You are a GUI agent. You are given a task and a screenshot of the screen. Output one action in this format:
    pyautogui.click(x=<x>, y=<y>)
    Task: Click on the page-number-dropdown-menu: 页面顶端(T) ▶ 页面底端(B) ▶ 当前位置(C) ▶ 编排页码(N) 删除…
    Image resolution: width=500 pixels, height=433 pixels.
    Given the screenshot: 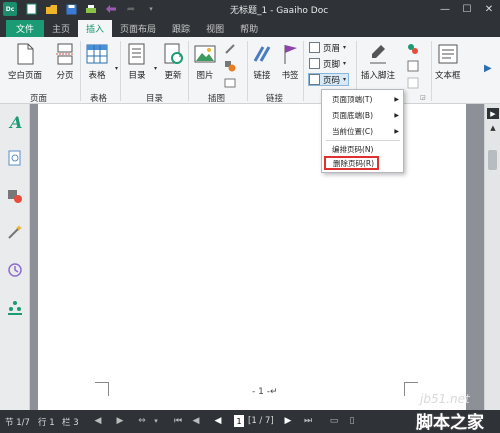 What is the action you would take?
    pyautogui.click(x=362, y=131)
    